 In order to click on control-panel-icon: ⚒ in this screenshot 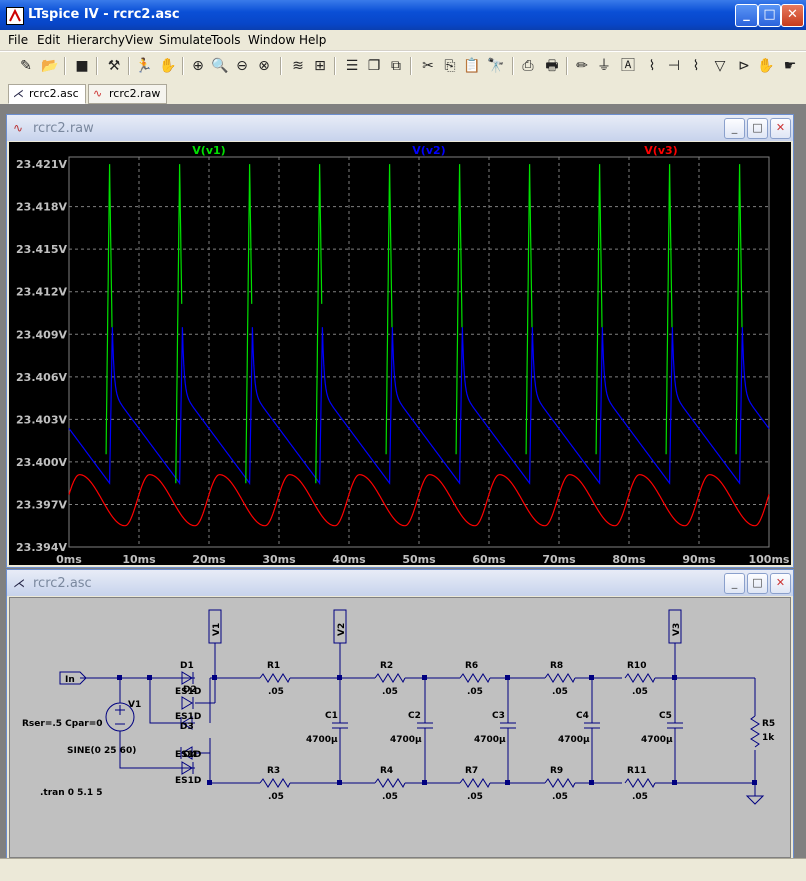, I will do `click(114, 66)`.